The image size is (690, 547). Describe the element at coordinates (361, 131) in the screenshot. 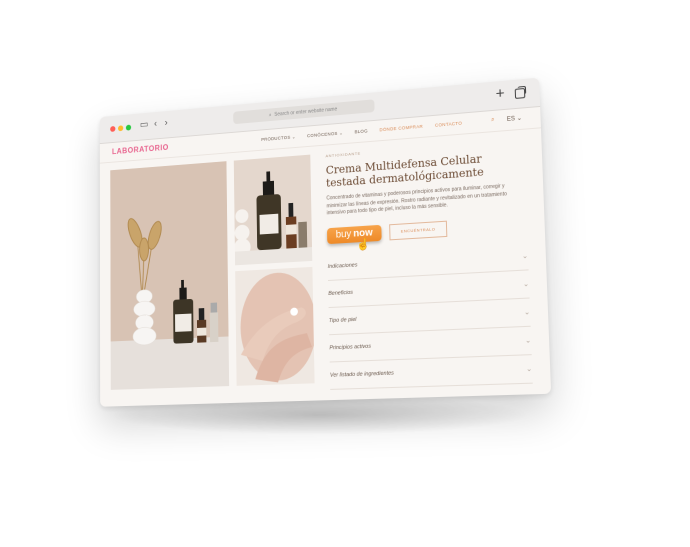

I see `menu-item-blog: BLOG` at that location.